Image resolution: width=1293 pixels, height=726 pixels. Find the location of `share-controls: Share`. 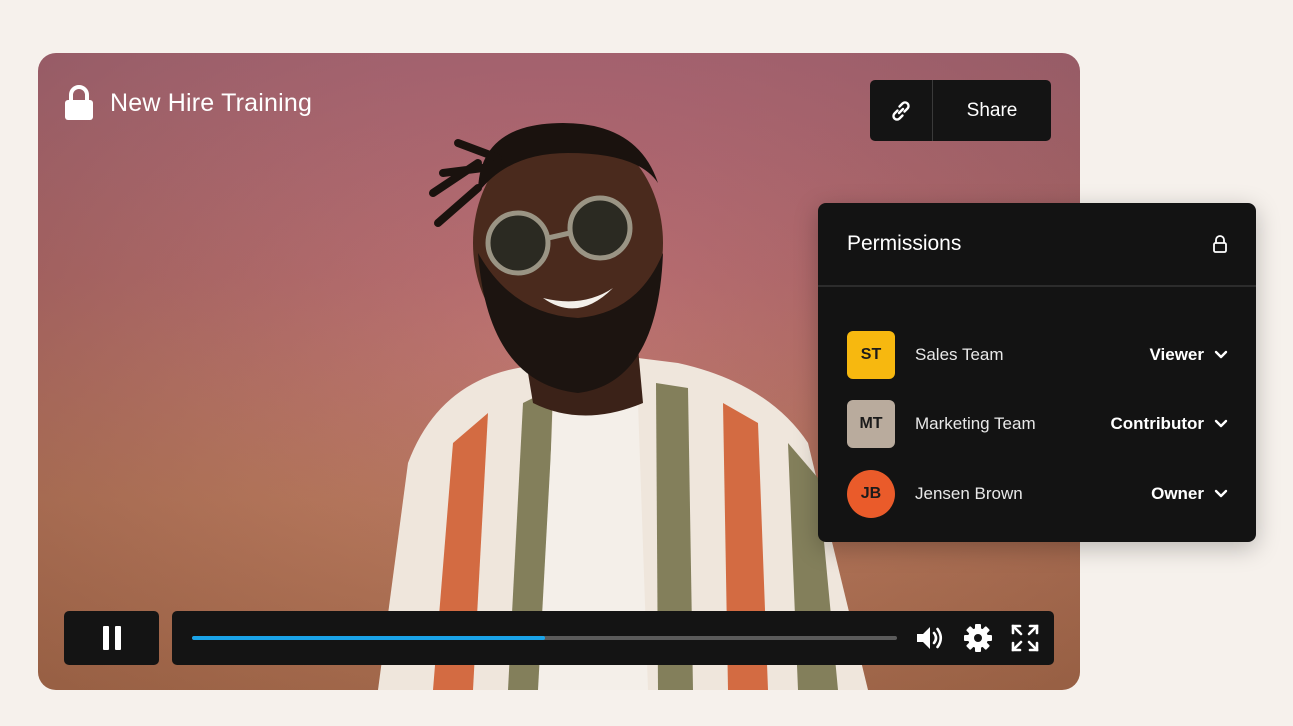

share-controls: Share is located at coordinates (960, 110).